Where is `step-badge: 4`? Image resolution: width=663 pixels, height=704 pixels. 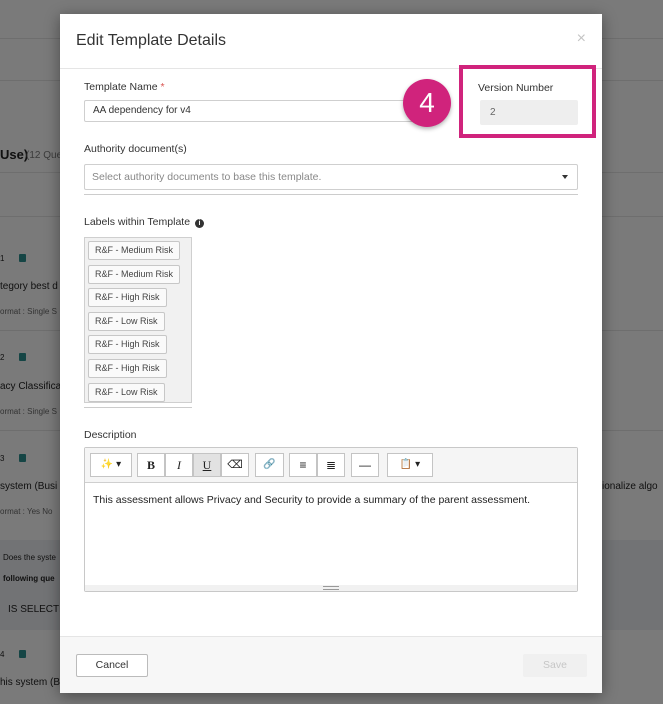
step-badge: 4 is located at coordinates (427, 103).